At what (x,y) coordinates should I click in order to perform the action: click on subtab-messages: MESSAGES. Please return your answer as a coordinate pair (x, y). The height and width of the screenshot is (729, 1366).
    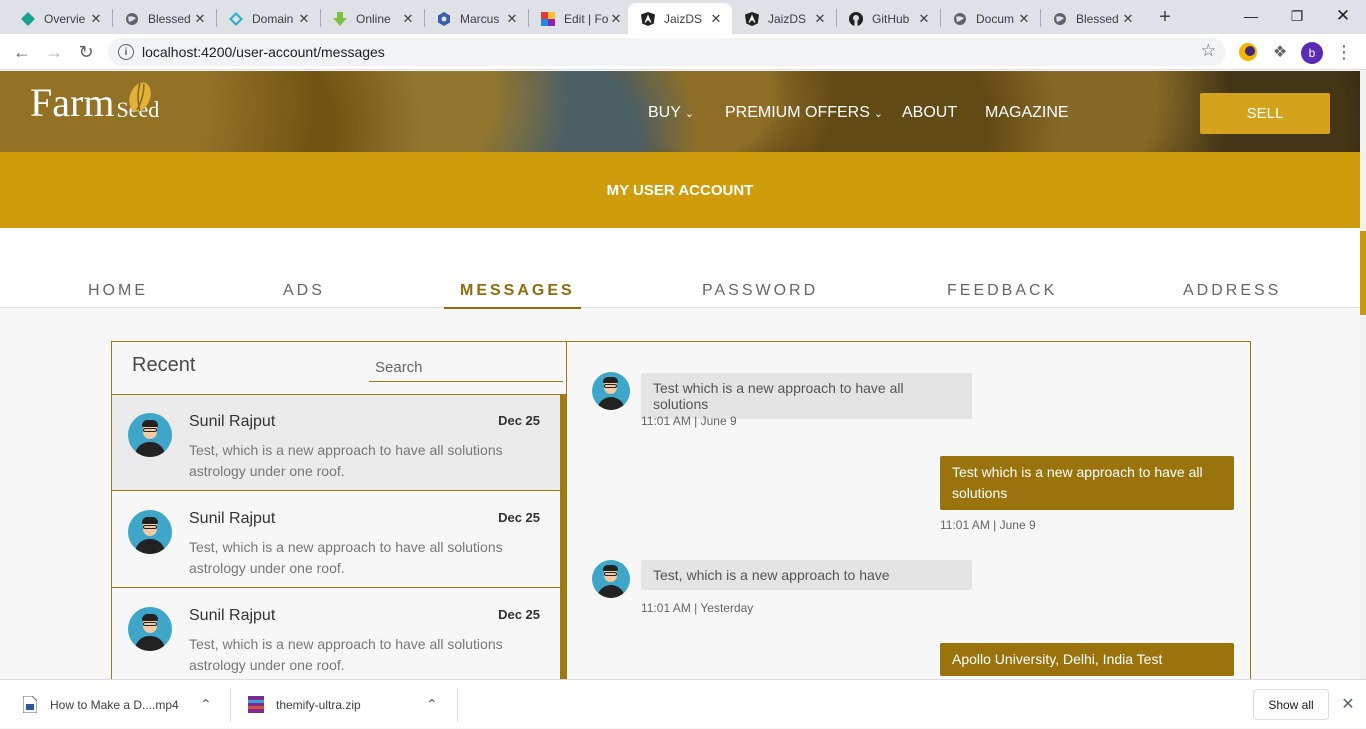
    Looking at the image, I should click on (517, 291).